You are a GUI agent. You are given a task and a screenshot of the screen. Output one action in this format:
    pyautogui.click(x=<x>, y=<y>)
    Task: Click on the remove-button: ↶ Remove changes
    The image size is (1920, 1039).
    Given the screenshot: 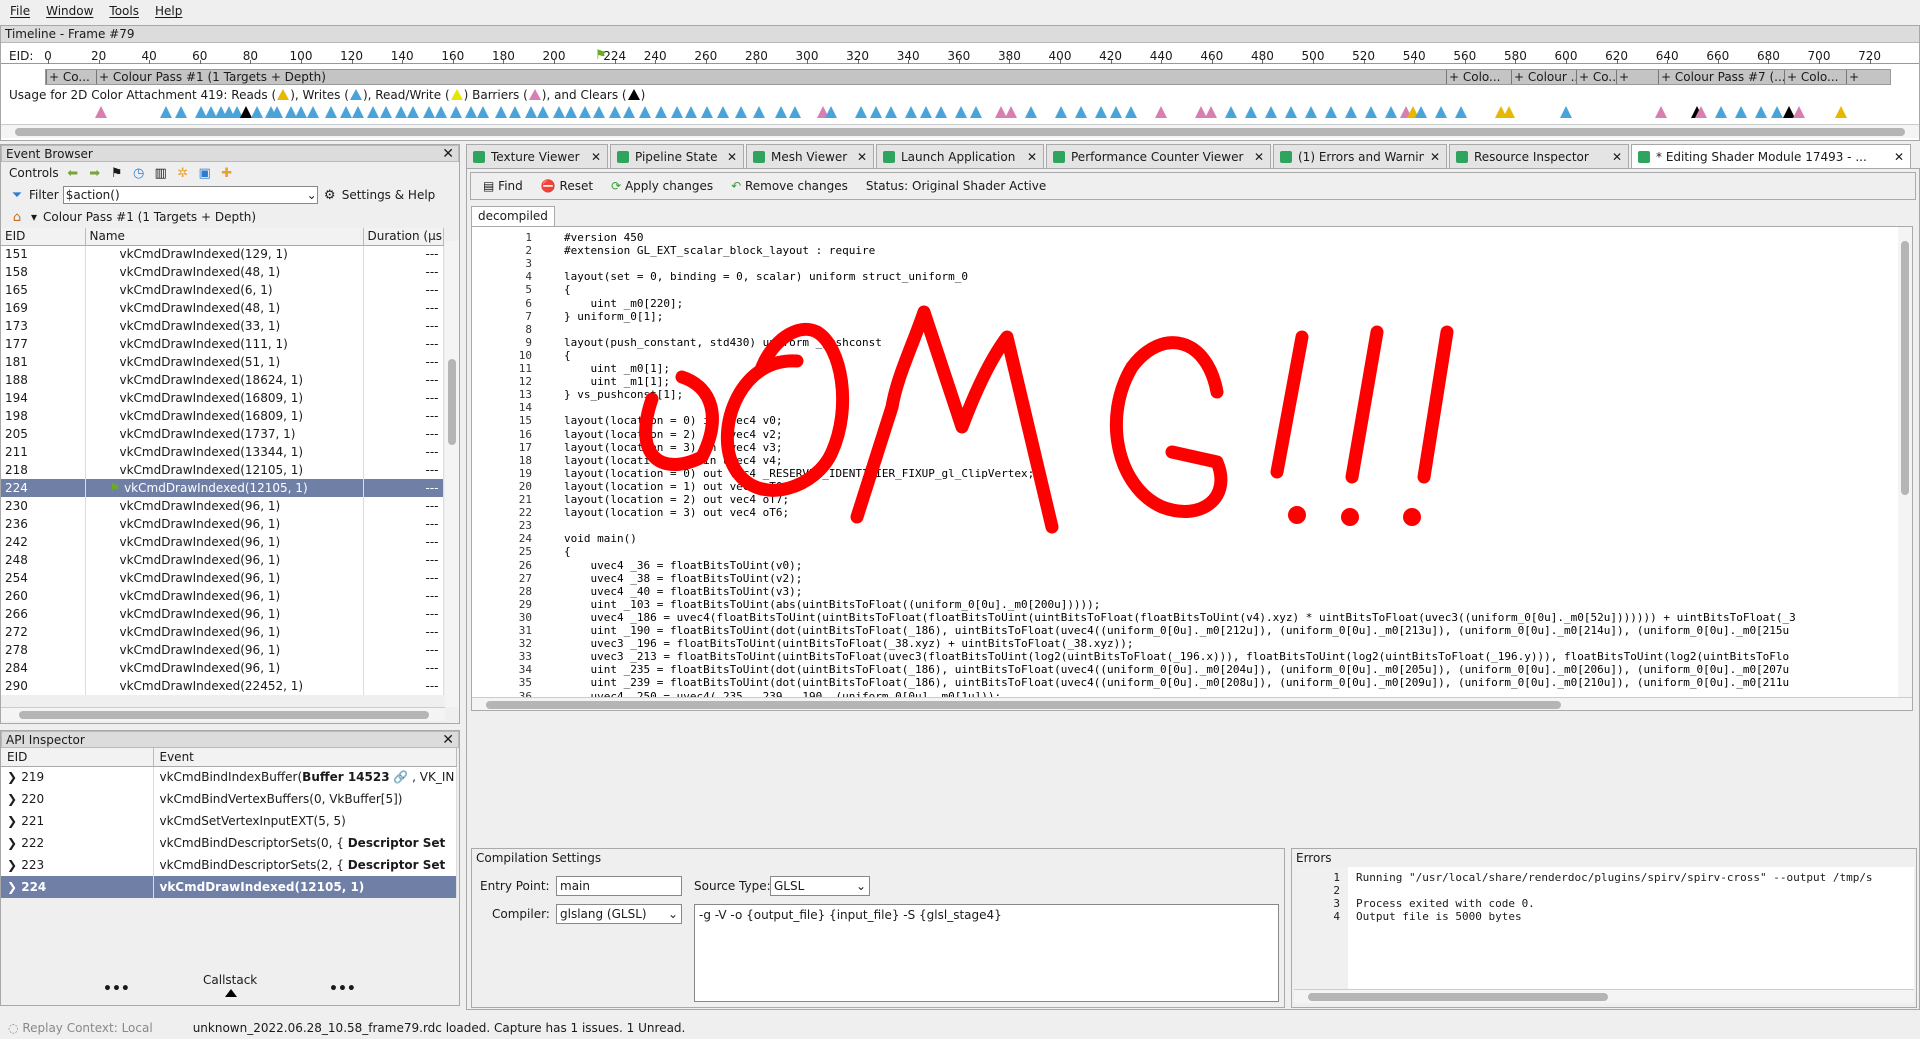 What is the action you would take?
    pyautogui.click(x=789, y=186)
    